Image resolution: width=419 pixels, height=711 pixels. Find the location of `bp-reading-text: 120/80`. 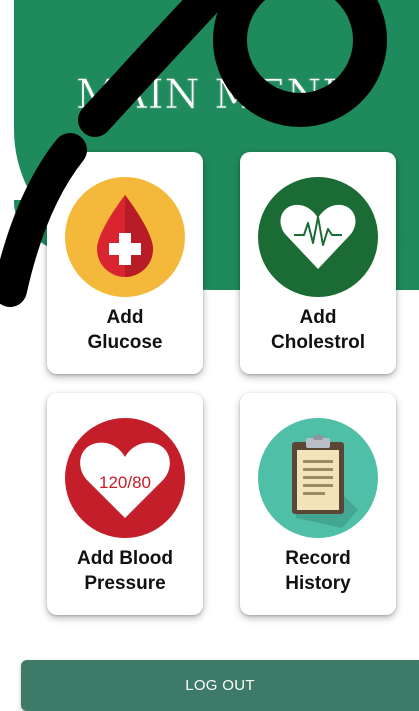

bp-reading-text: 120/80 is located at coordinates (125, 482).